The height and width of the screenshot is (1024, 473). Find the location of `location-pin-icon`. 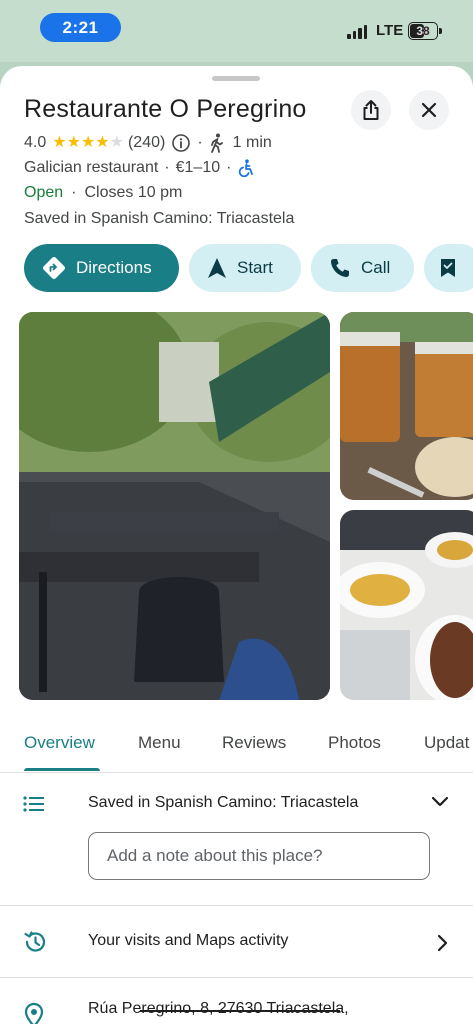

location-pin-icon is located at coordinates (34, 1013).